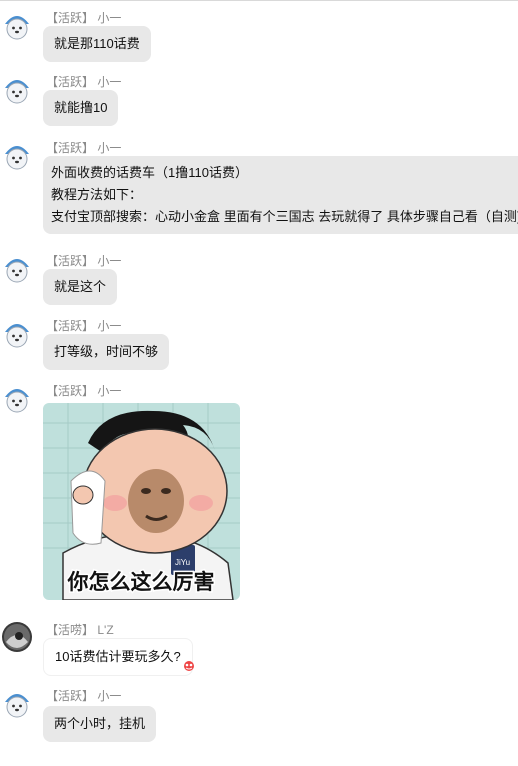 Image resolution: width=518 pixels, height=766 pixels. Describe the element at coordinates (141, 582) in the screenshot. I see `sticker-caption: 你怎么这么厉害` at that location.